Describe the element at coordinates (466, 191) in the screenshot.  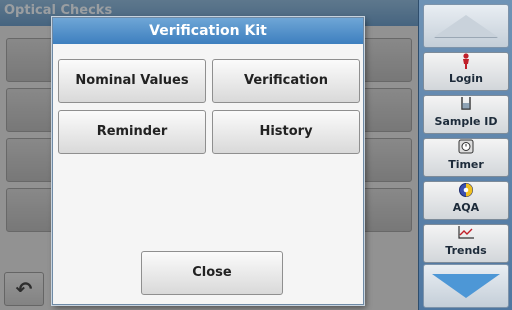
I see `aqa-icon` at that location.